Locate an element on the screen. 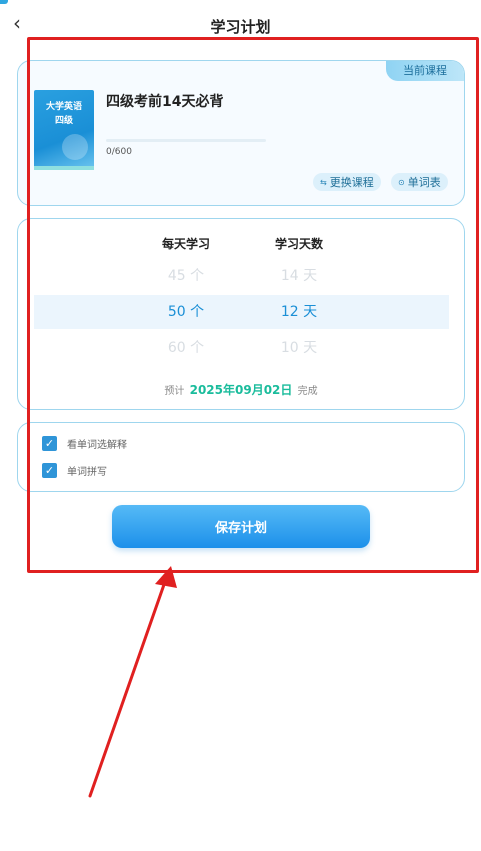 Image resolution: width=481 pixels, height=851 pixels. status-accent is located at coordinates (4, 2).